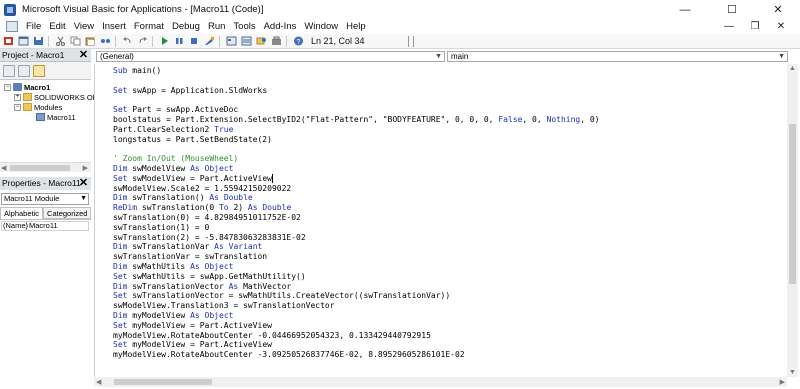  I want to click on tab-categorized: Categorized, so click(67, 213).